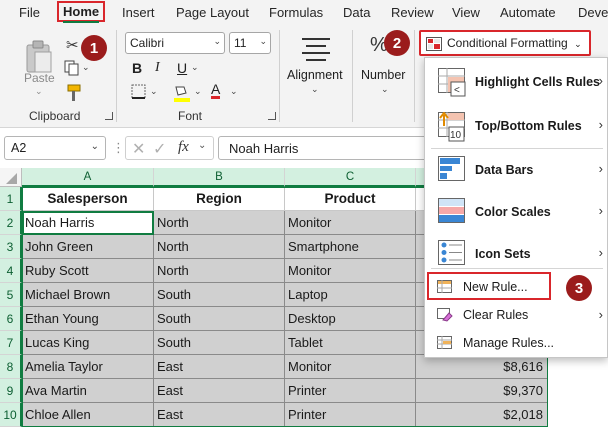 The width and height of the screenshot is (608, 434). What do you see at coordinates (88, 271) in the screenshot?
I see `table-cell: Ruby Scott` at bounding box center [88, 271].